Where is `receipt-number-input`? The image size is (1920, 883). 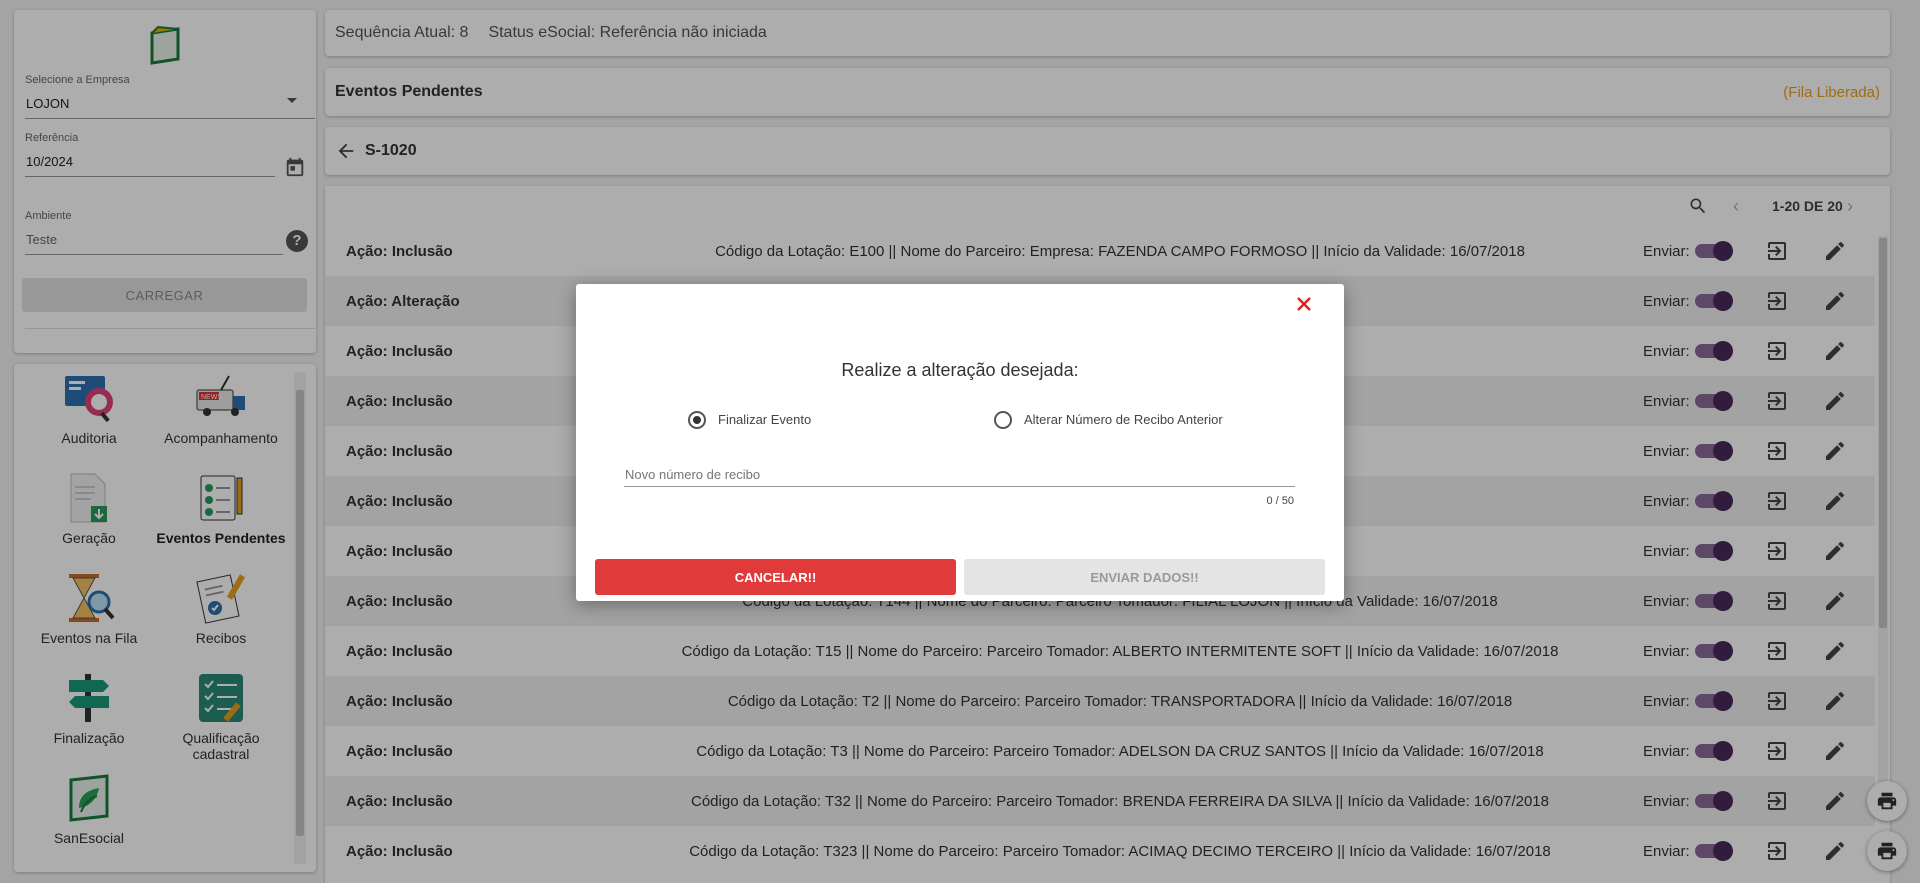 receipt-number-input is located at coordinates (959, 474).